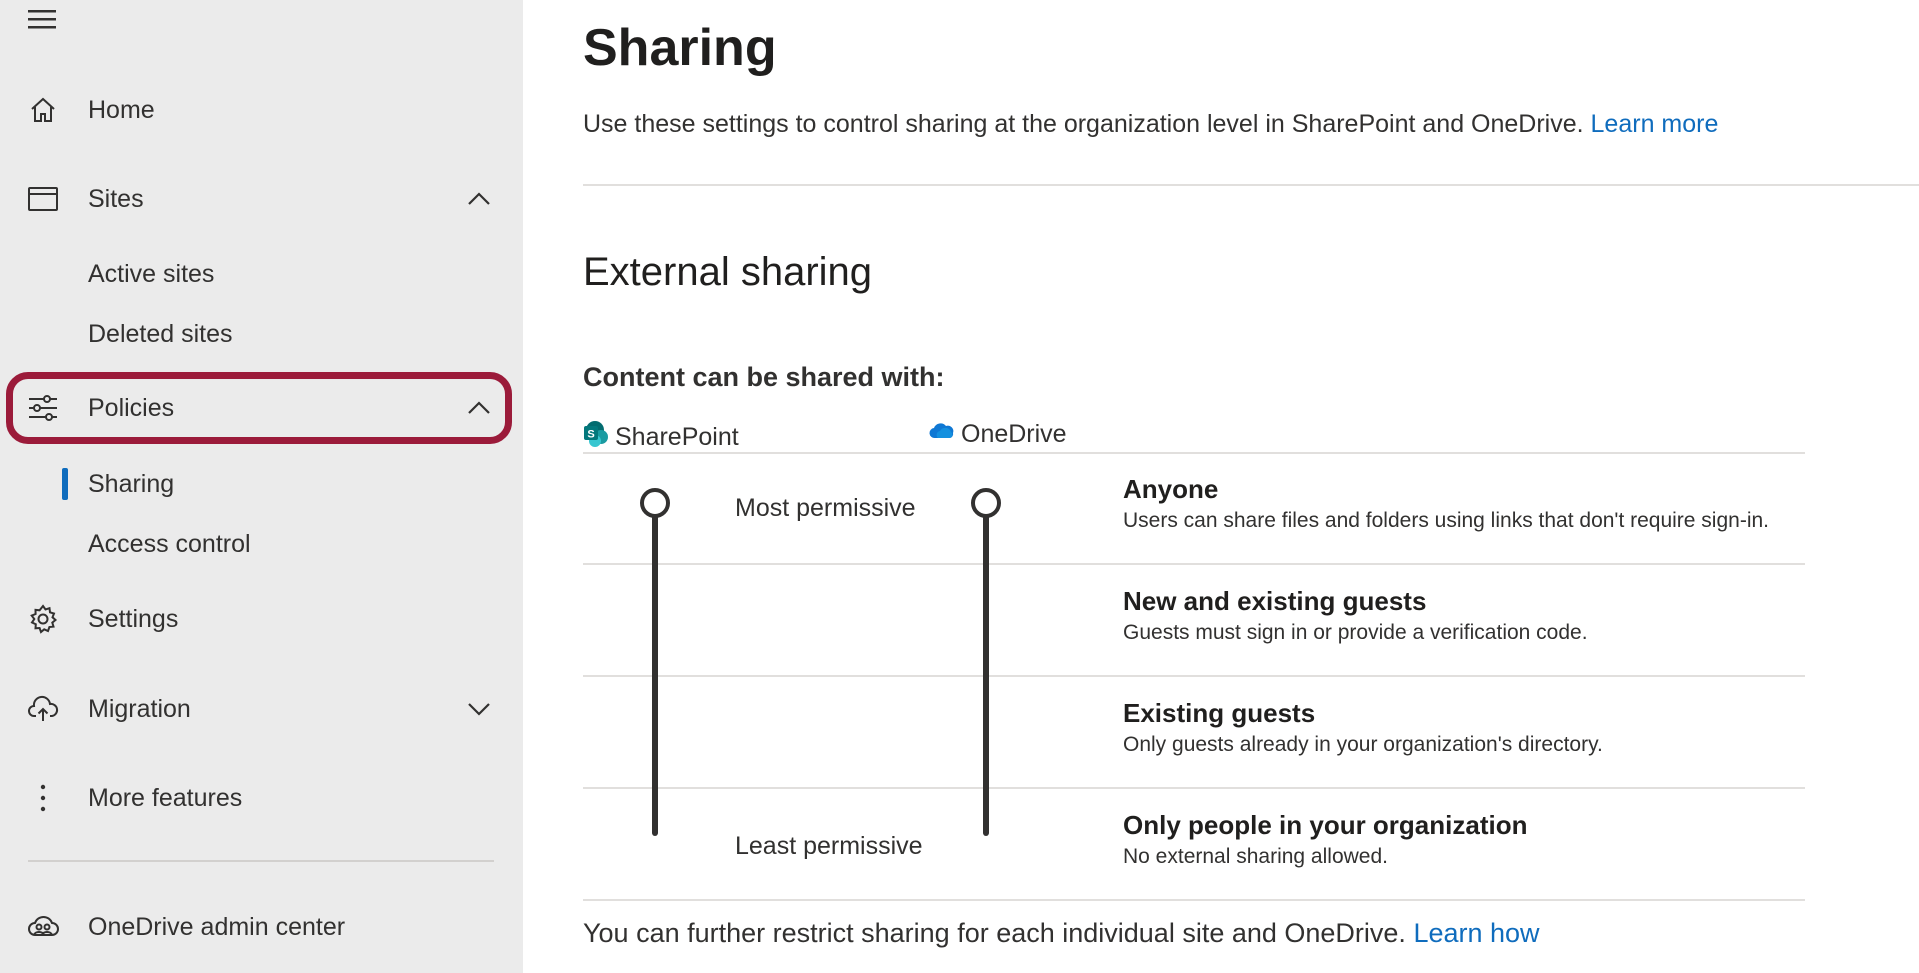 The width and height of the screenshot is (1919, 973). What do you see at coordinates (217, 926) in the screenshot?
I see `sidebar-item-label: OneDrive admin center` at bounding box center [217, 926].